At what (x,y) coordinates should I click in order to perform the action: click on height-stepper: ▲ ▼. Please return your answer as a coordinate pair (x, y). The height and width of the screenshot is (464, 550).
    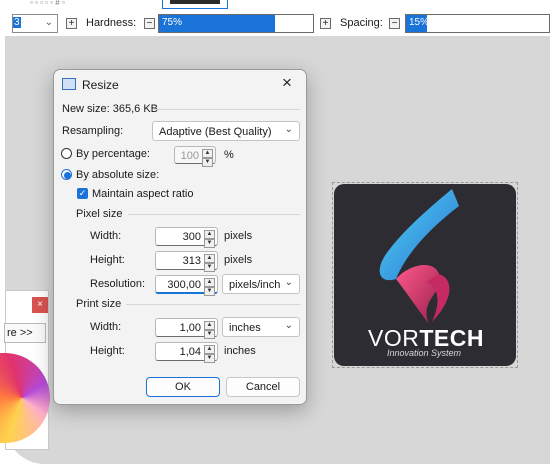
    Looking at the image, I should click on (209, 263).